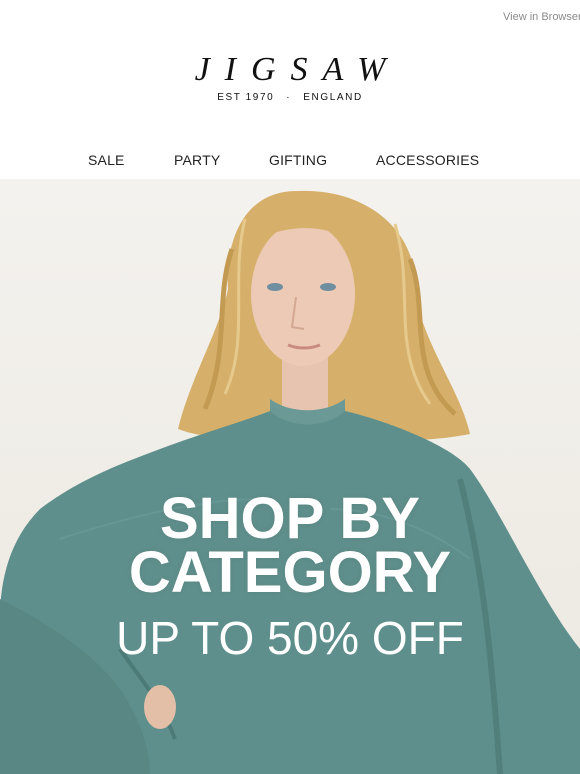 The height and width of the screenshot is (774, 580). Describe the element at coordinates (333, 97) in the screenshot. I see `logo-country: ENGLAND` at that location.